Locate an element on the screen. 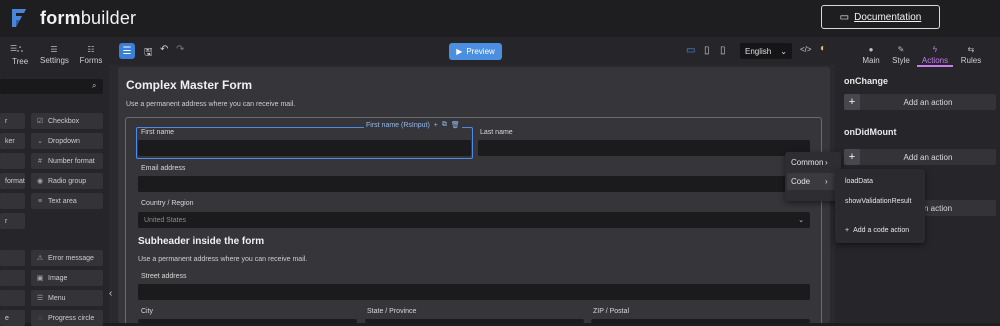  tab-settings: ☰ Settings is located at coordinates (54, 55).